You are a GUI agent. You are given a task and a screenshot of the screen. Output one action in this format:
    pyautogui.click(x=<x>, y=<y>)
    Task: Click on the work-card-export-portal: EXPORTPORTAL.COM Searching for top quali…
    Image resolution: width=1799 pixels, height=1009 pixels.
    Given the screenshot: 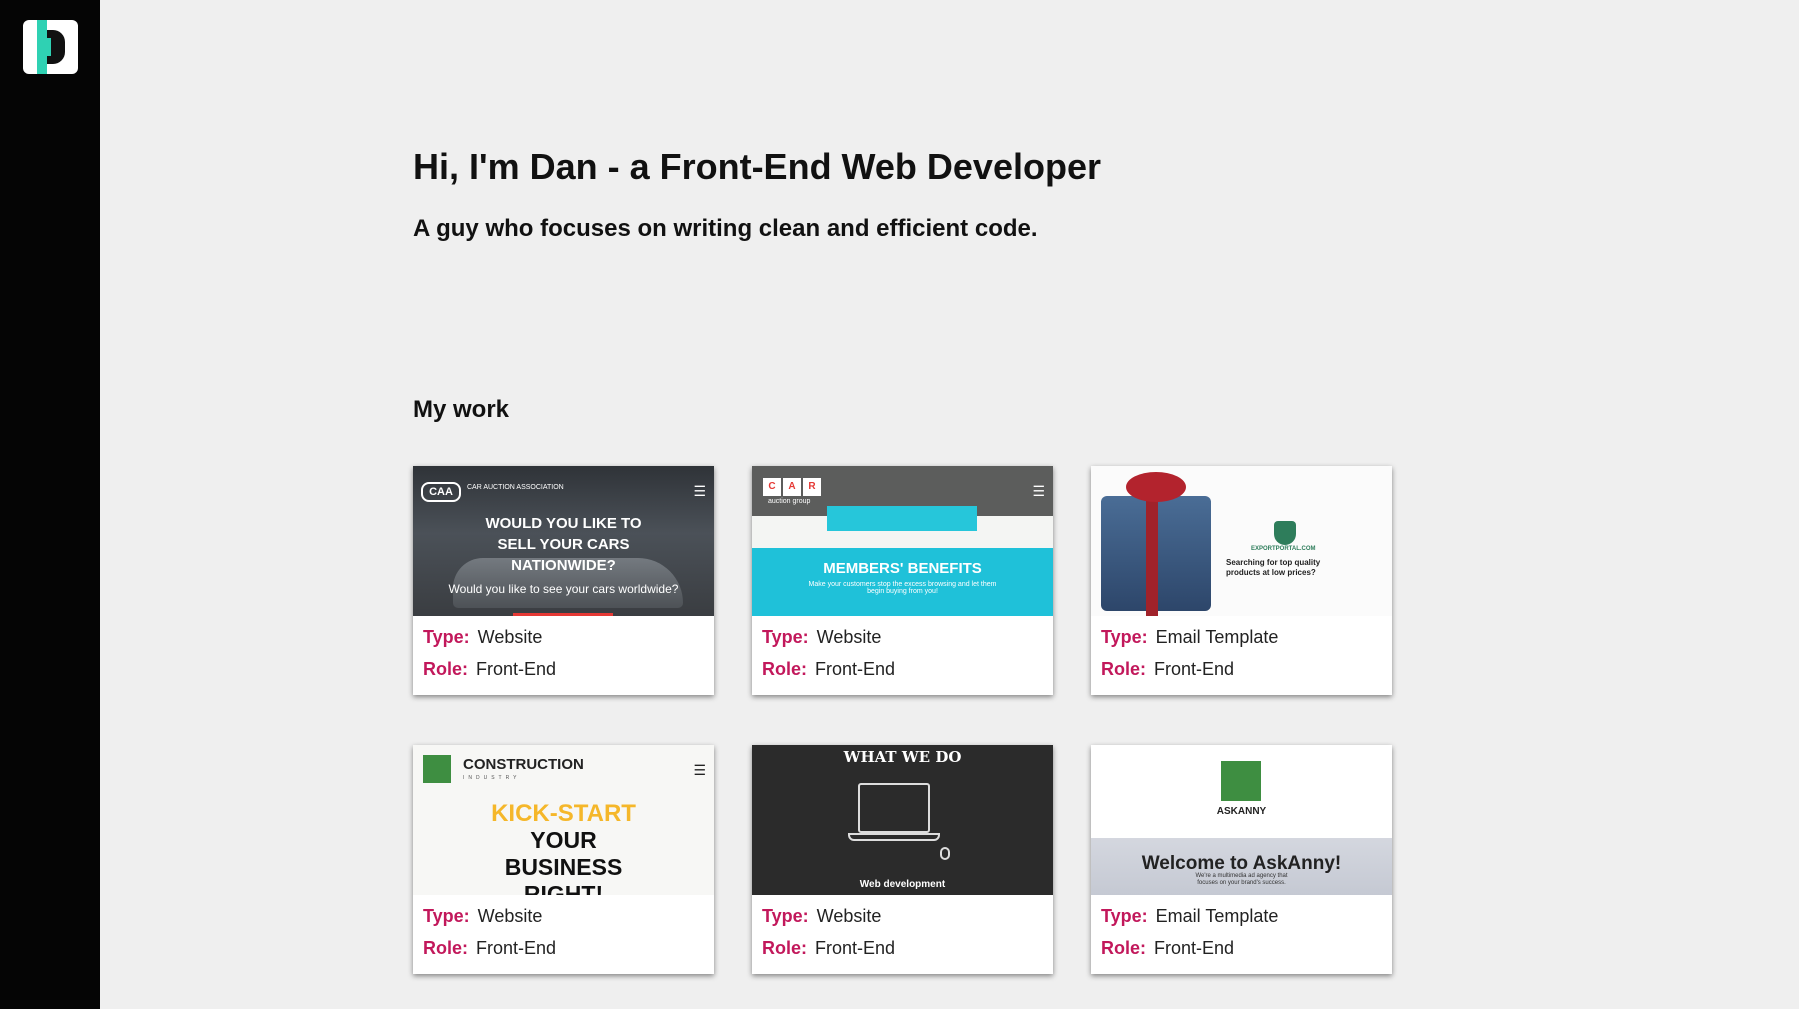 What is the action you would take?
    pyautogui.click(x=1241, y=580)
    